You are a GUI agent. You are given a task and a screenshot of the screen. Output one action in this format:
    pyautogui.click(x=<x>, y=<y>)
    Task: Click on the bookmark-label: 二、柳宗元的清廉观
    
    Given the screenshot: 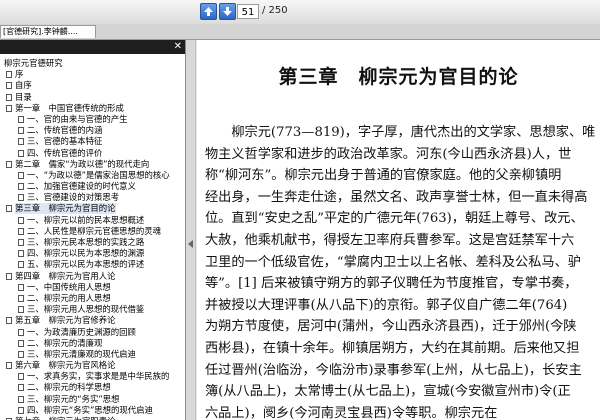 What is the action you would take?
    pyautogui.click(x=65, y=342)
    